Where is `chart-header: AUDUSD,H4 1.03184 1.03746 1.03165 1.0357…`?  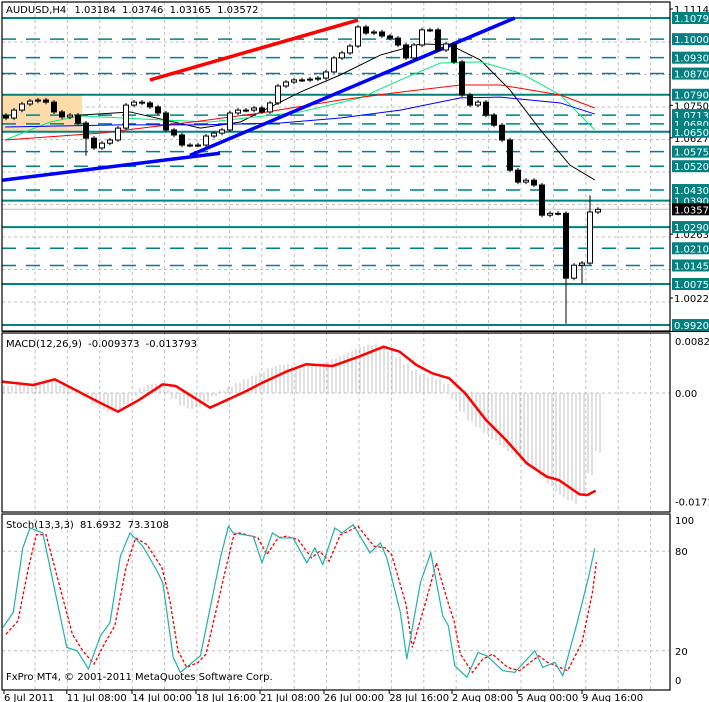
chart-header: AUDUSD,H4 1.03184 1.03746 1.03165 1.0357… is located at coordinates (132, 10).